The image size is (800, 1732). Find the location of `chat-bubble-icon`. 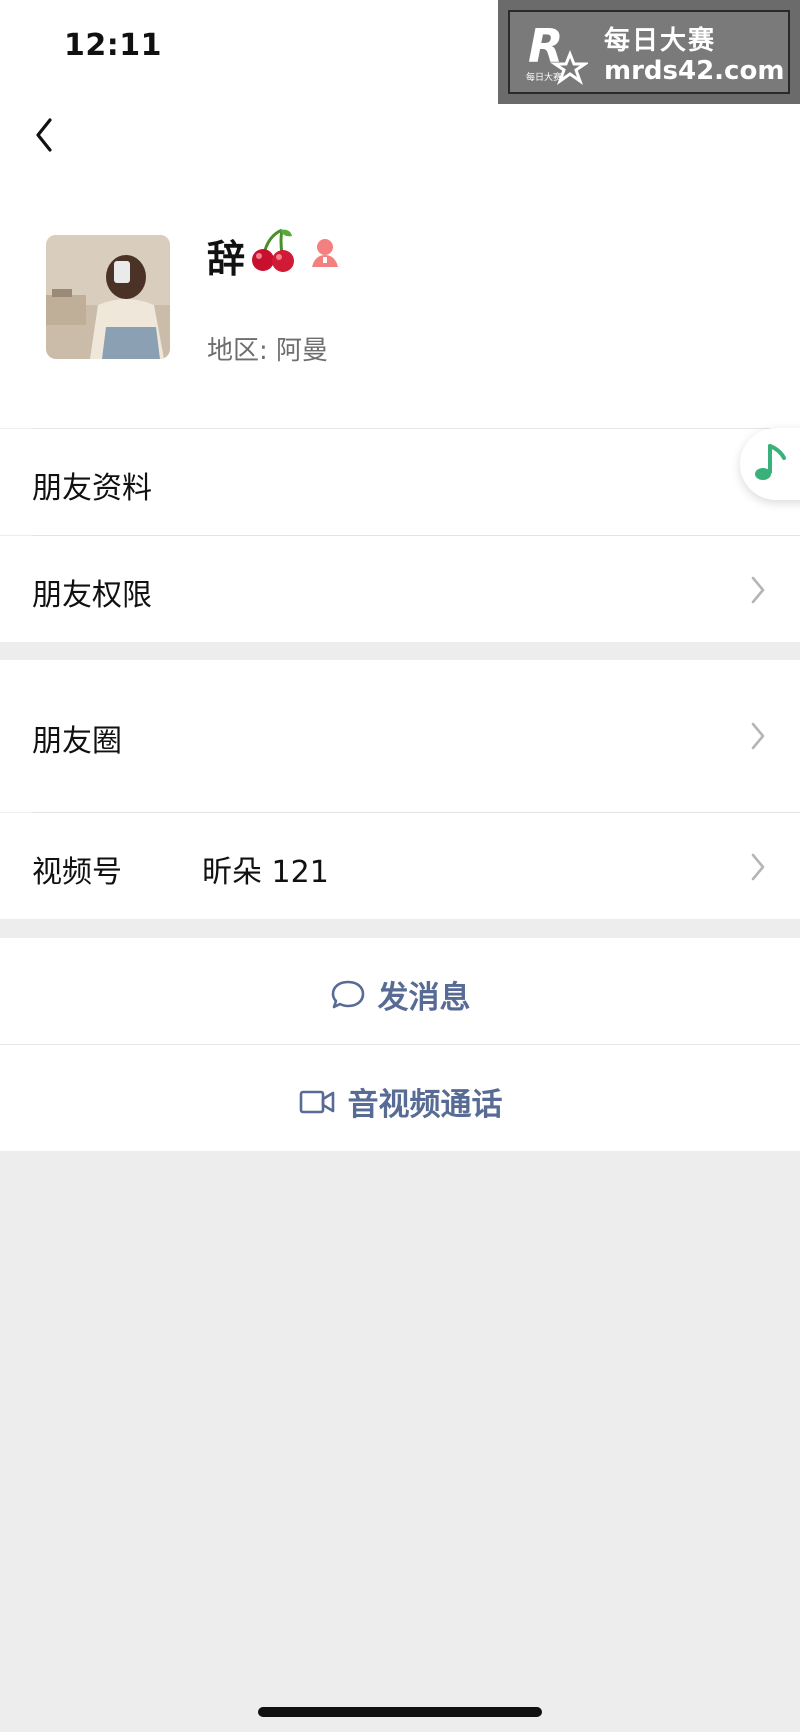

chat-bubble-icon is located at coordinates (347, 994).